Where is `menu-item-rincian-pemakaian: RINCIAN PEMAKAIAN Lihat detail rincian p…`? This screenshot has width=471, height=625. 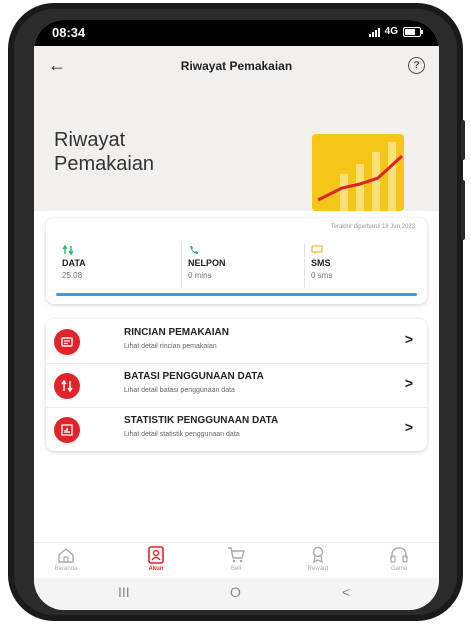
menu-item-rincian-pemakaian: RINCIAN PEMAKAIAN Lihat detail rincian p… is located at coordinates (236, 341).